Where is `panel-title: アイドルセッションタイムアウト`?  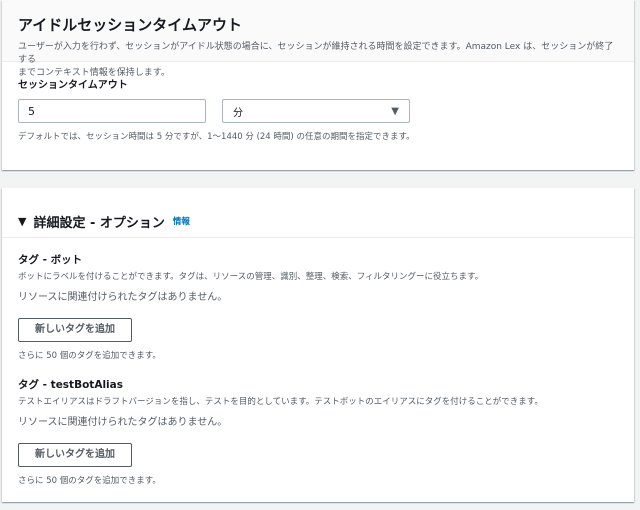
panel-title: アイドルセッションタイムアウト is located at coordinates (130, 25).